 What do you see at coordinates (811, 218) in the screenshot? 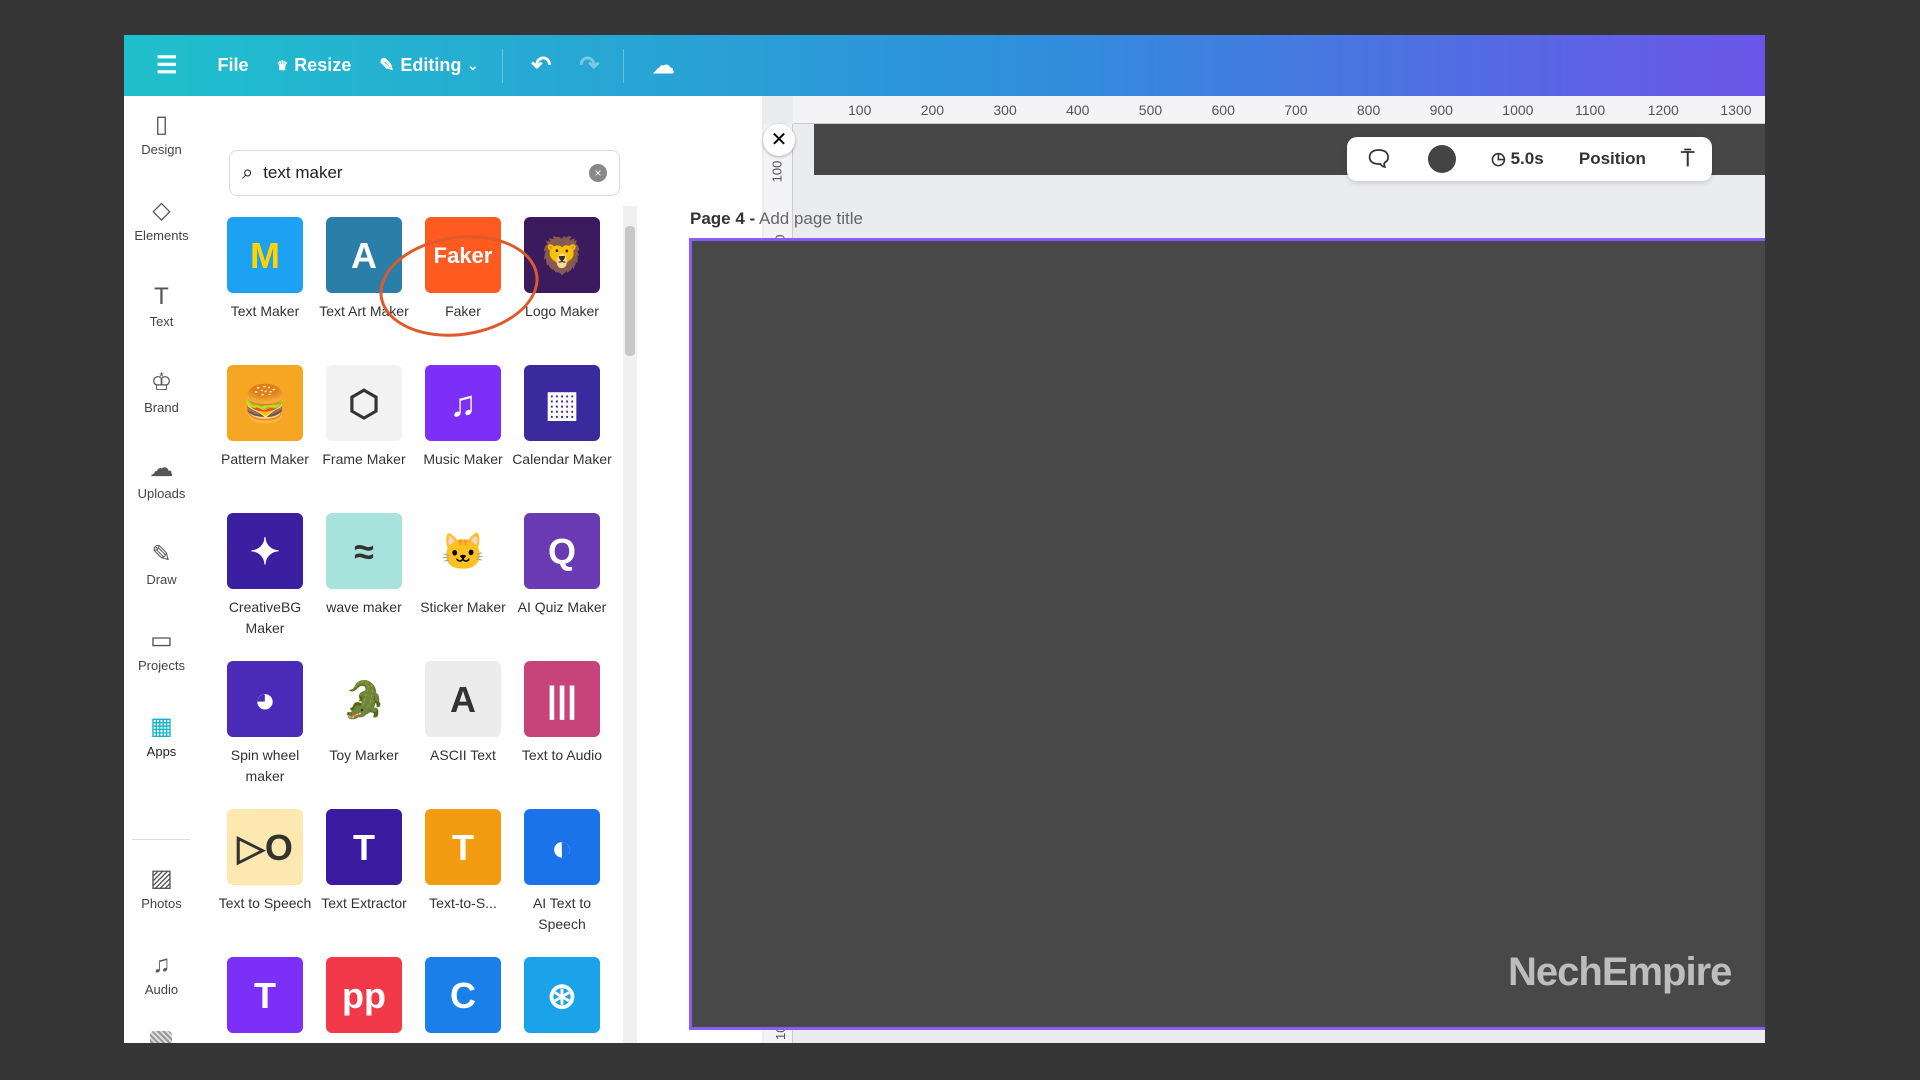
I see `page-title-placeholder: Add page title` at bounding box center [811, 218].